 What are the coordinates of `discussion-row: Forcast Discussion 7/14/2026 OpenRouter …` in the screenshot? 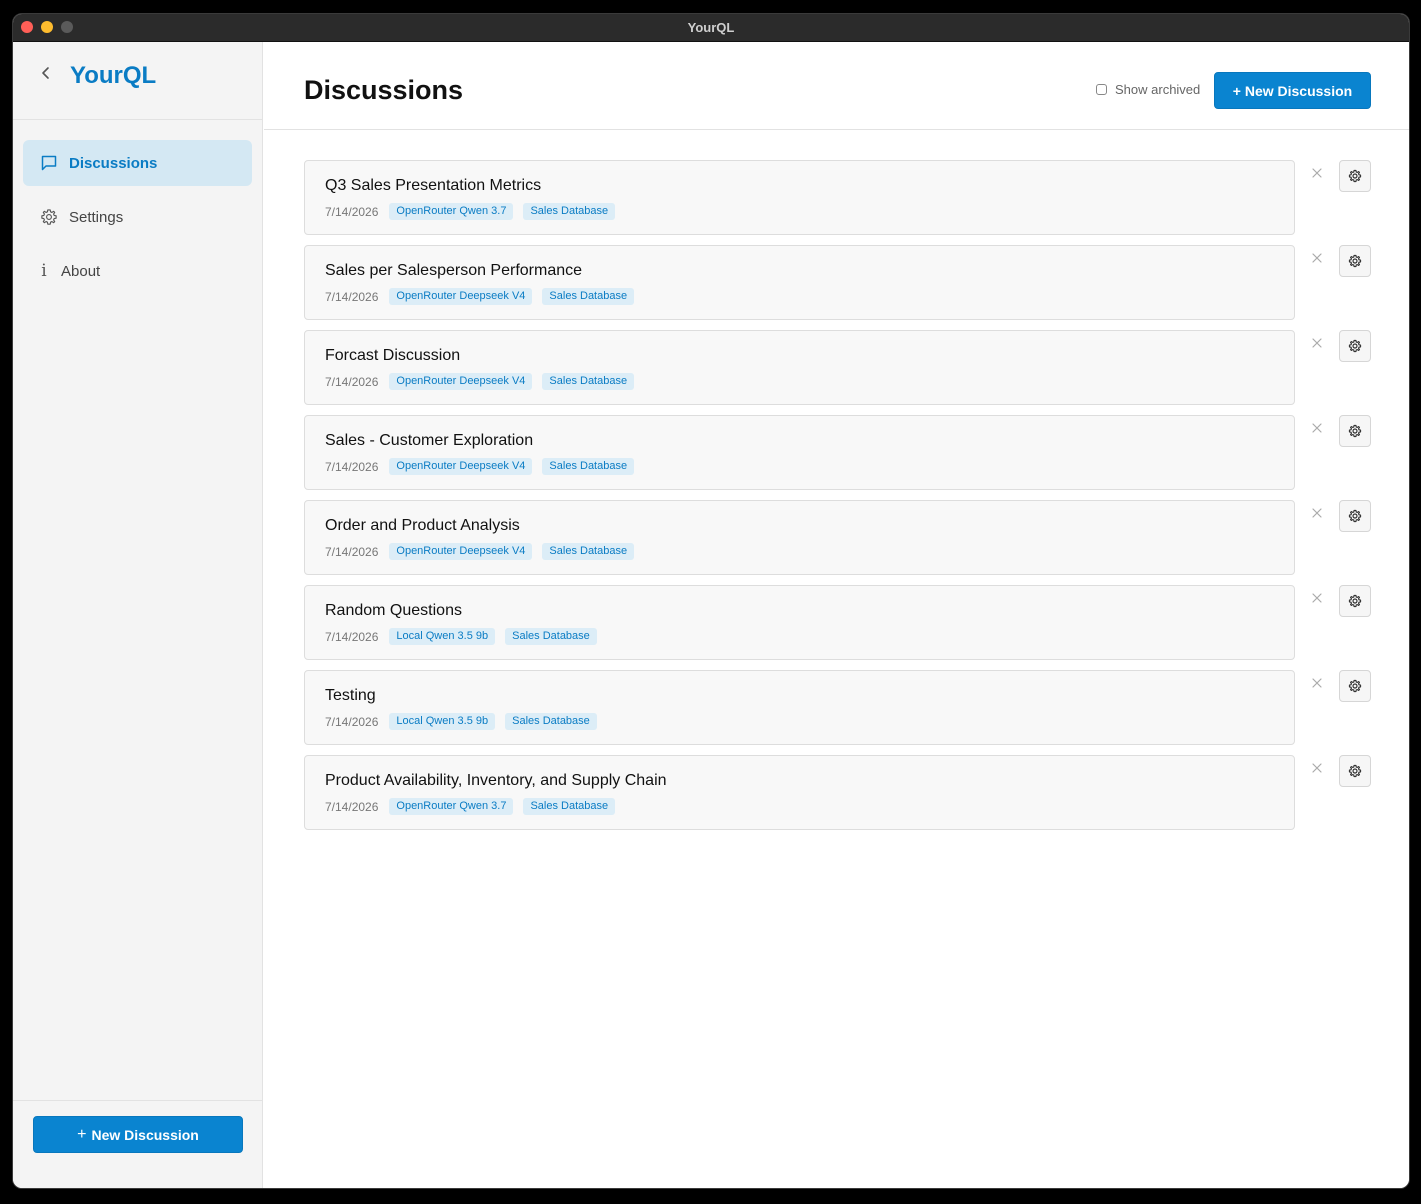 It's located at (838, 367).